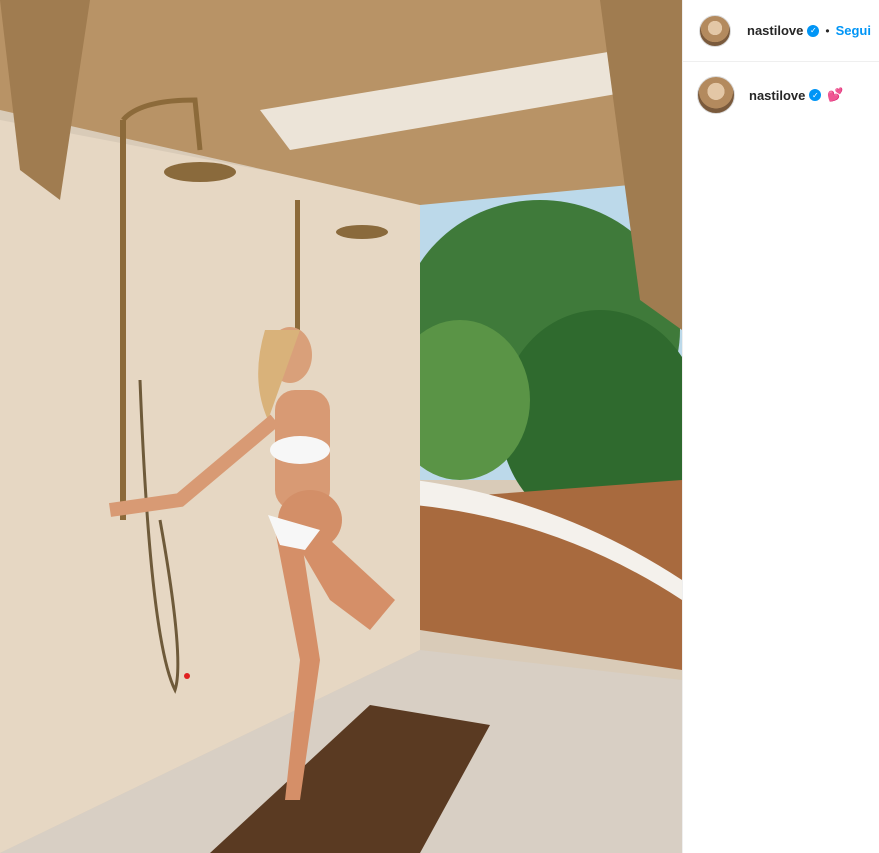 The image size is (879, 853). What do you see at coordinates (775, 30) in the screenshot?
I see `username-link: nastilove` at bounding box center [775, 30].